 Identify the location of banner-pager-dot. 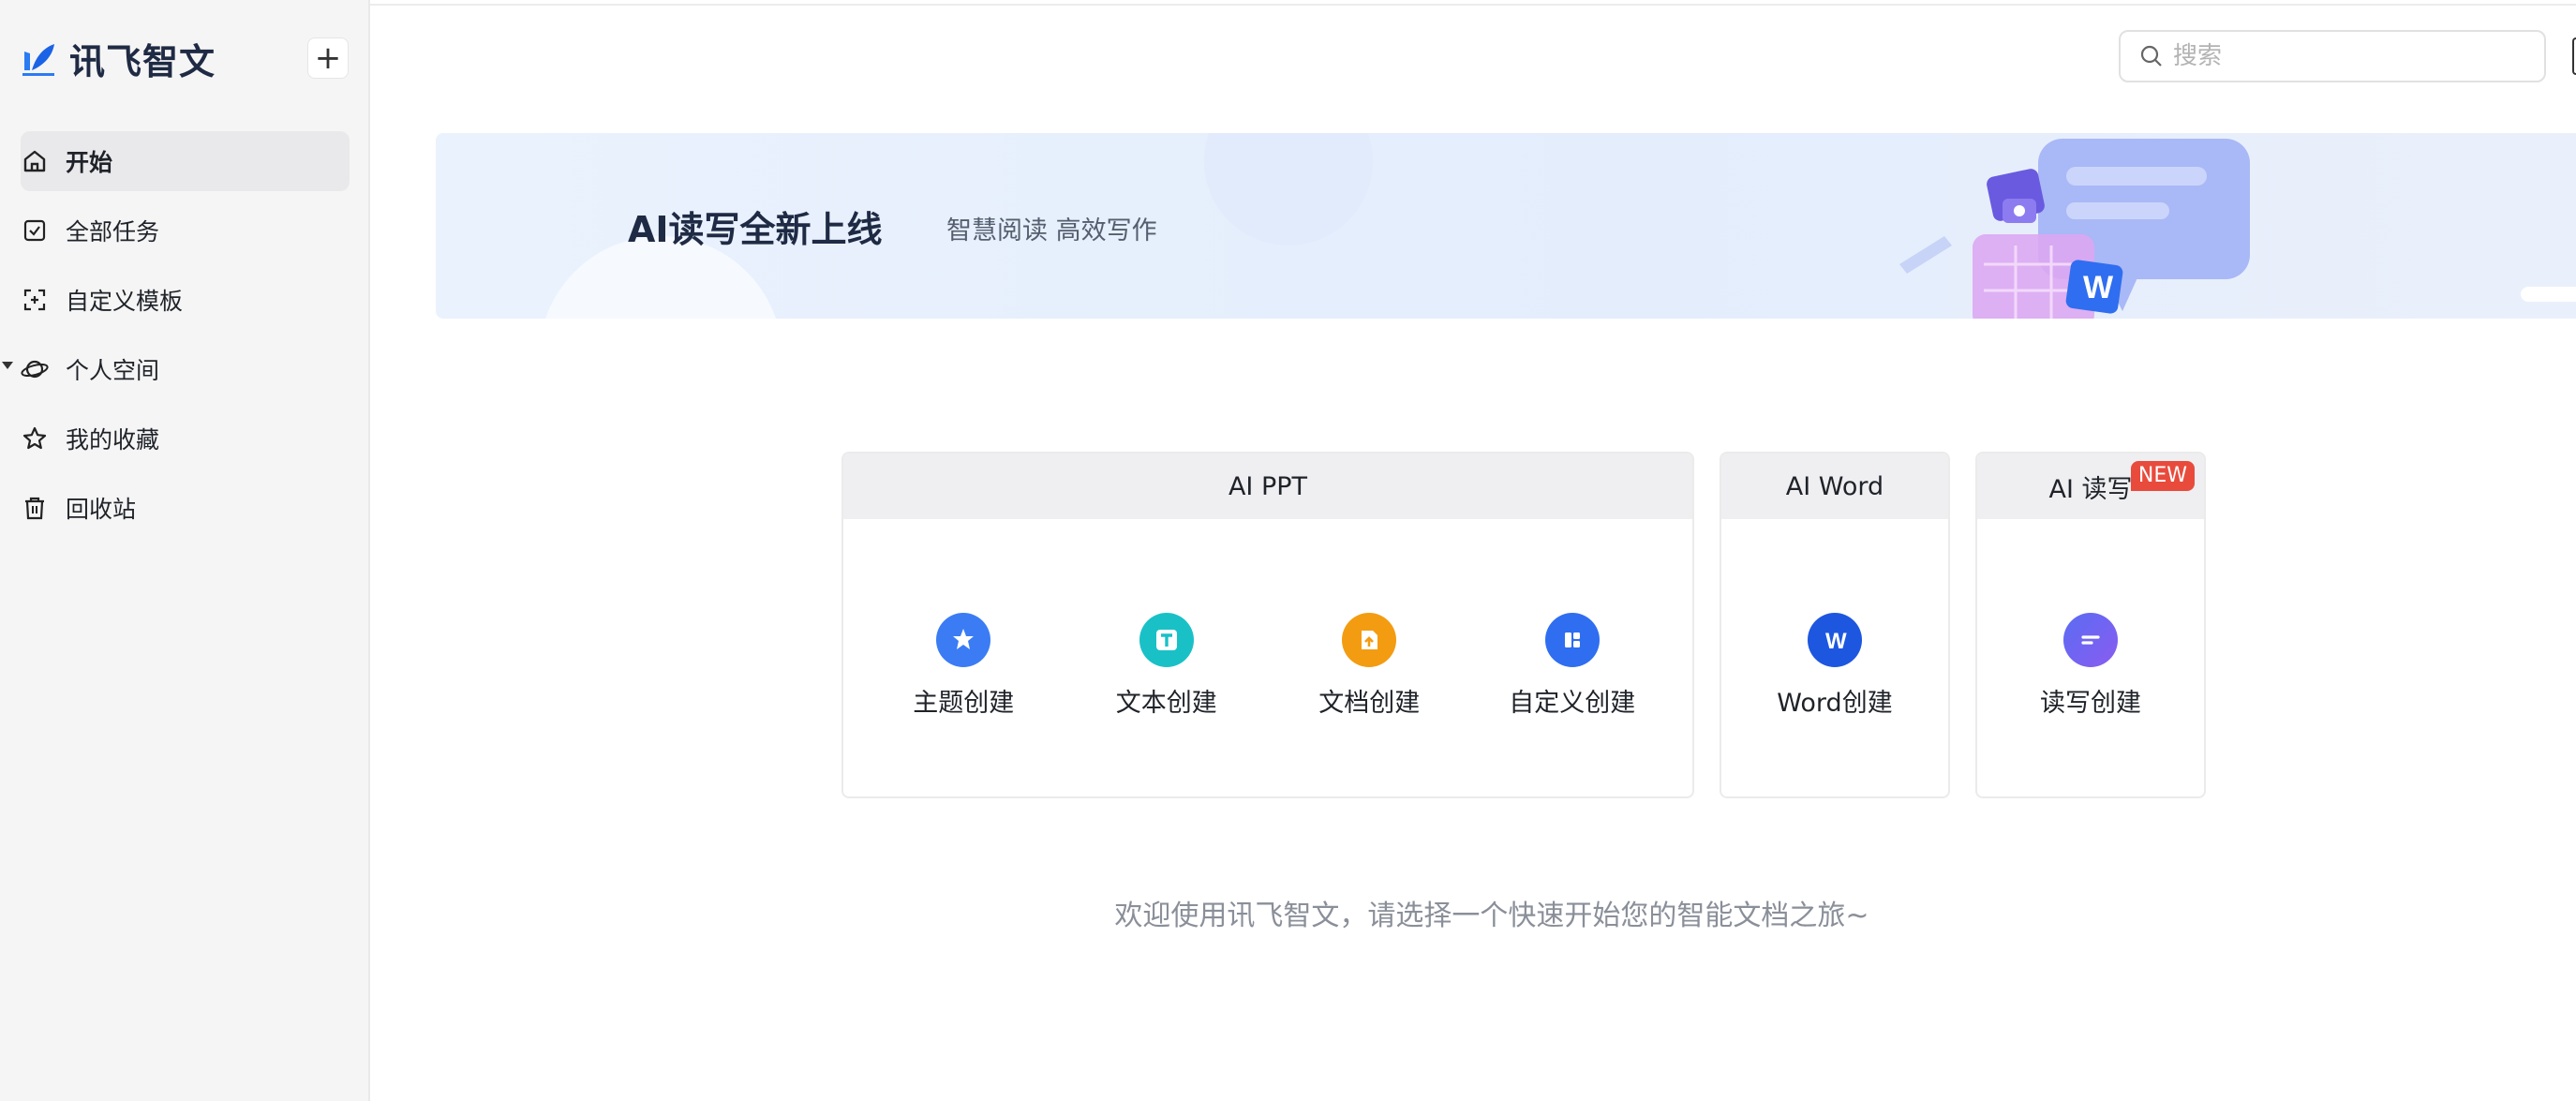
(2548, 294).